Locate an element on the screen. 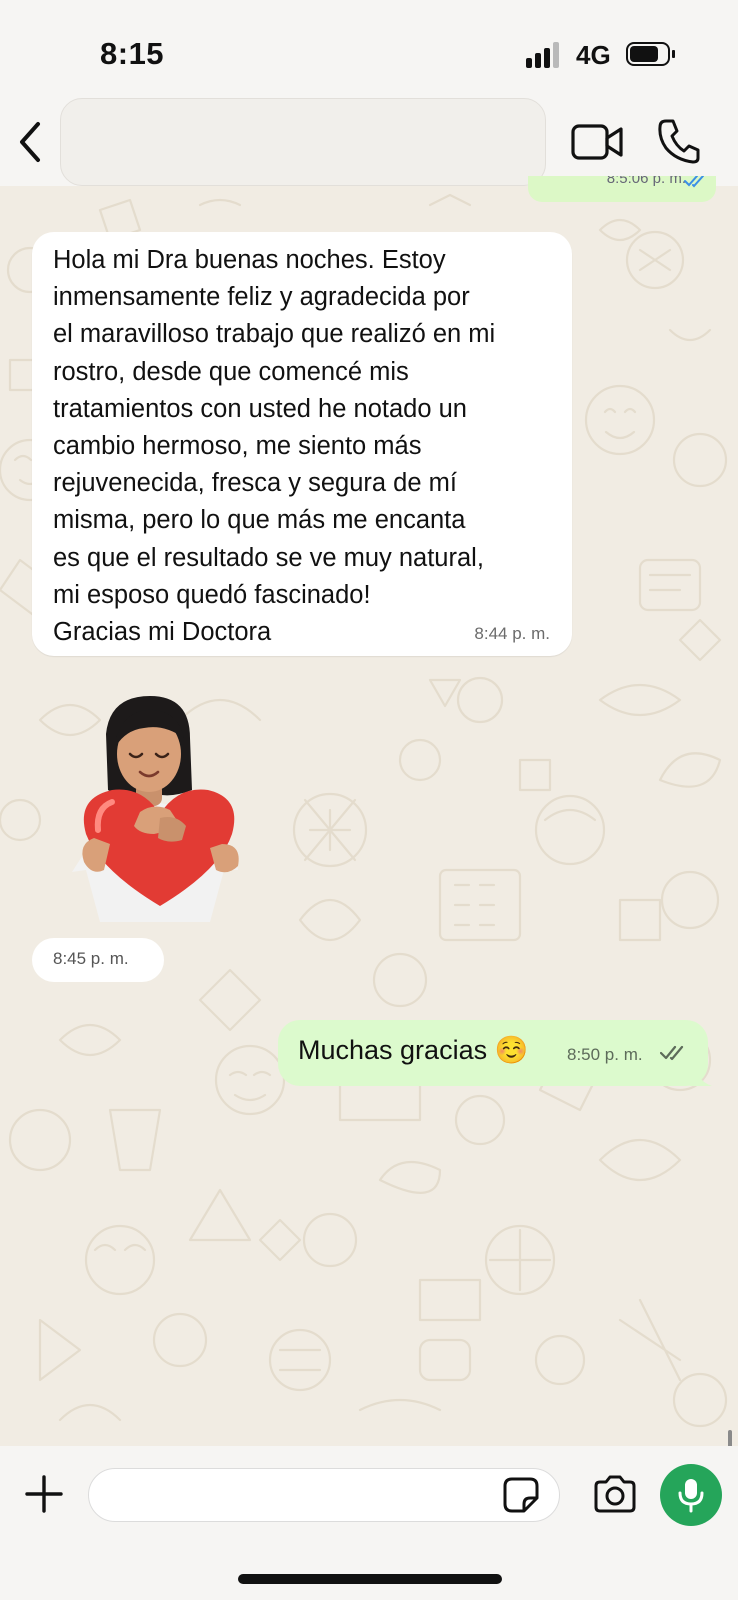 This screenshot has width=738, height=1600. message-time: 8:44 p. m. is located at coordinates (512, 633).